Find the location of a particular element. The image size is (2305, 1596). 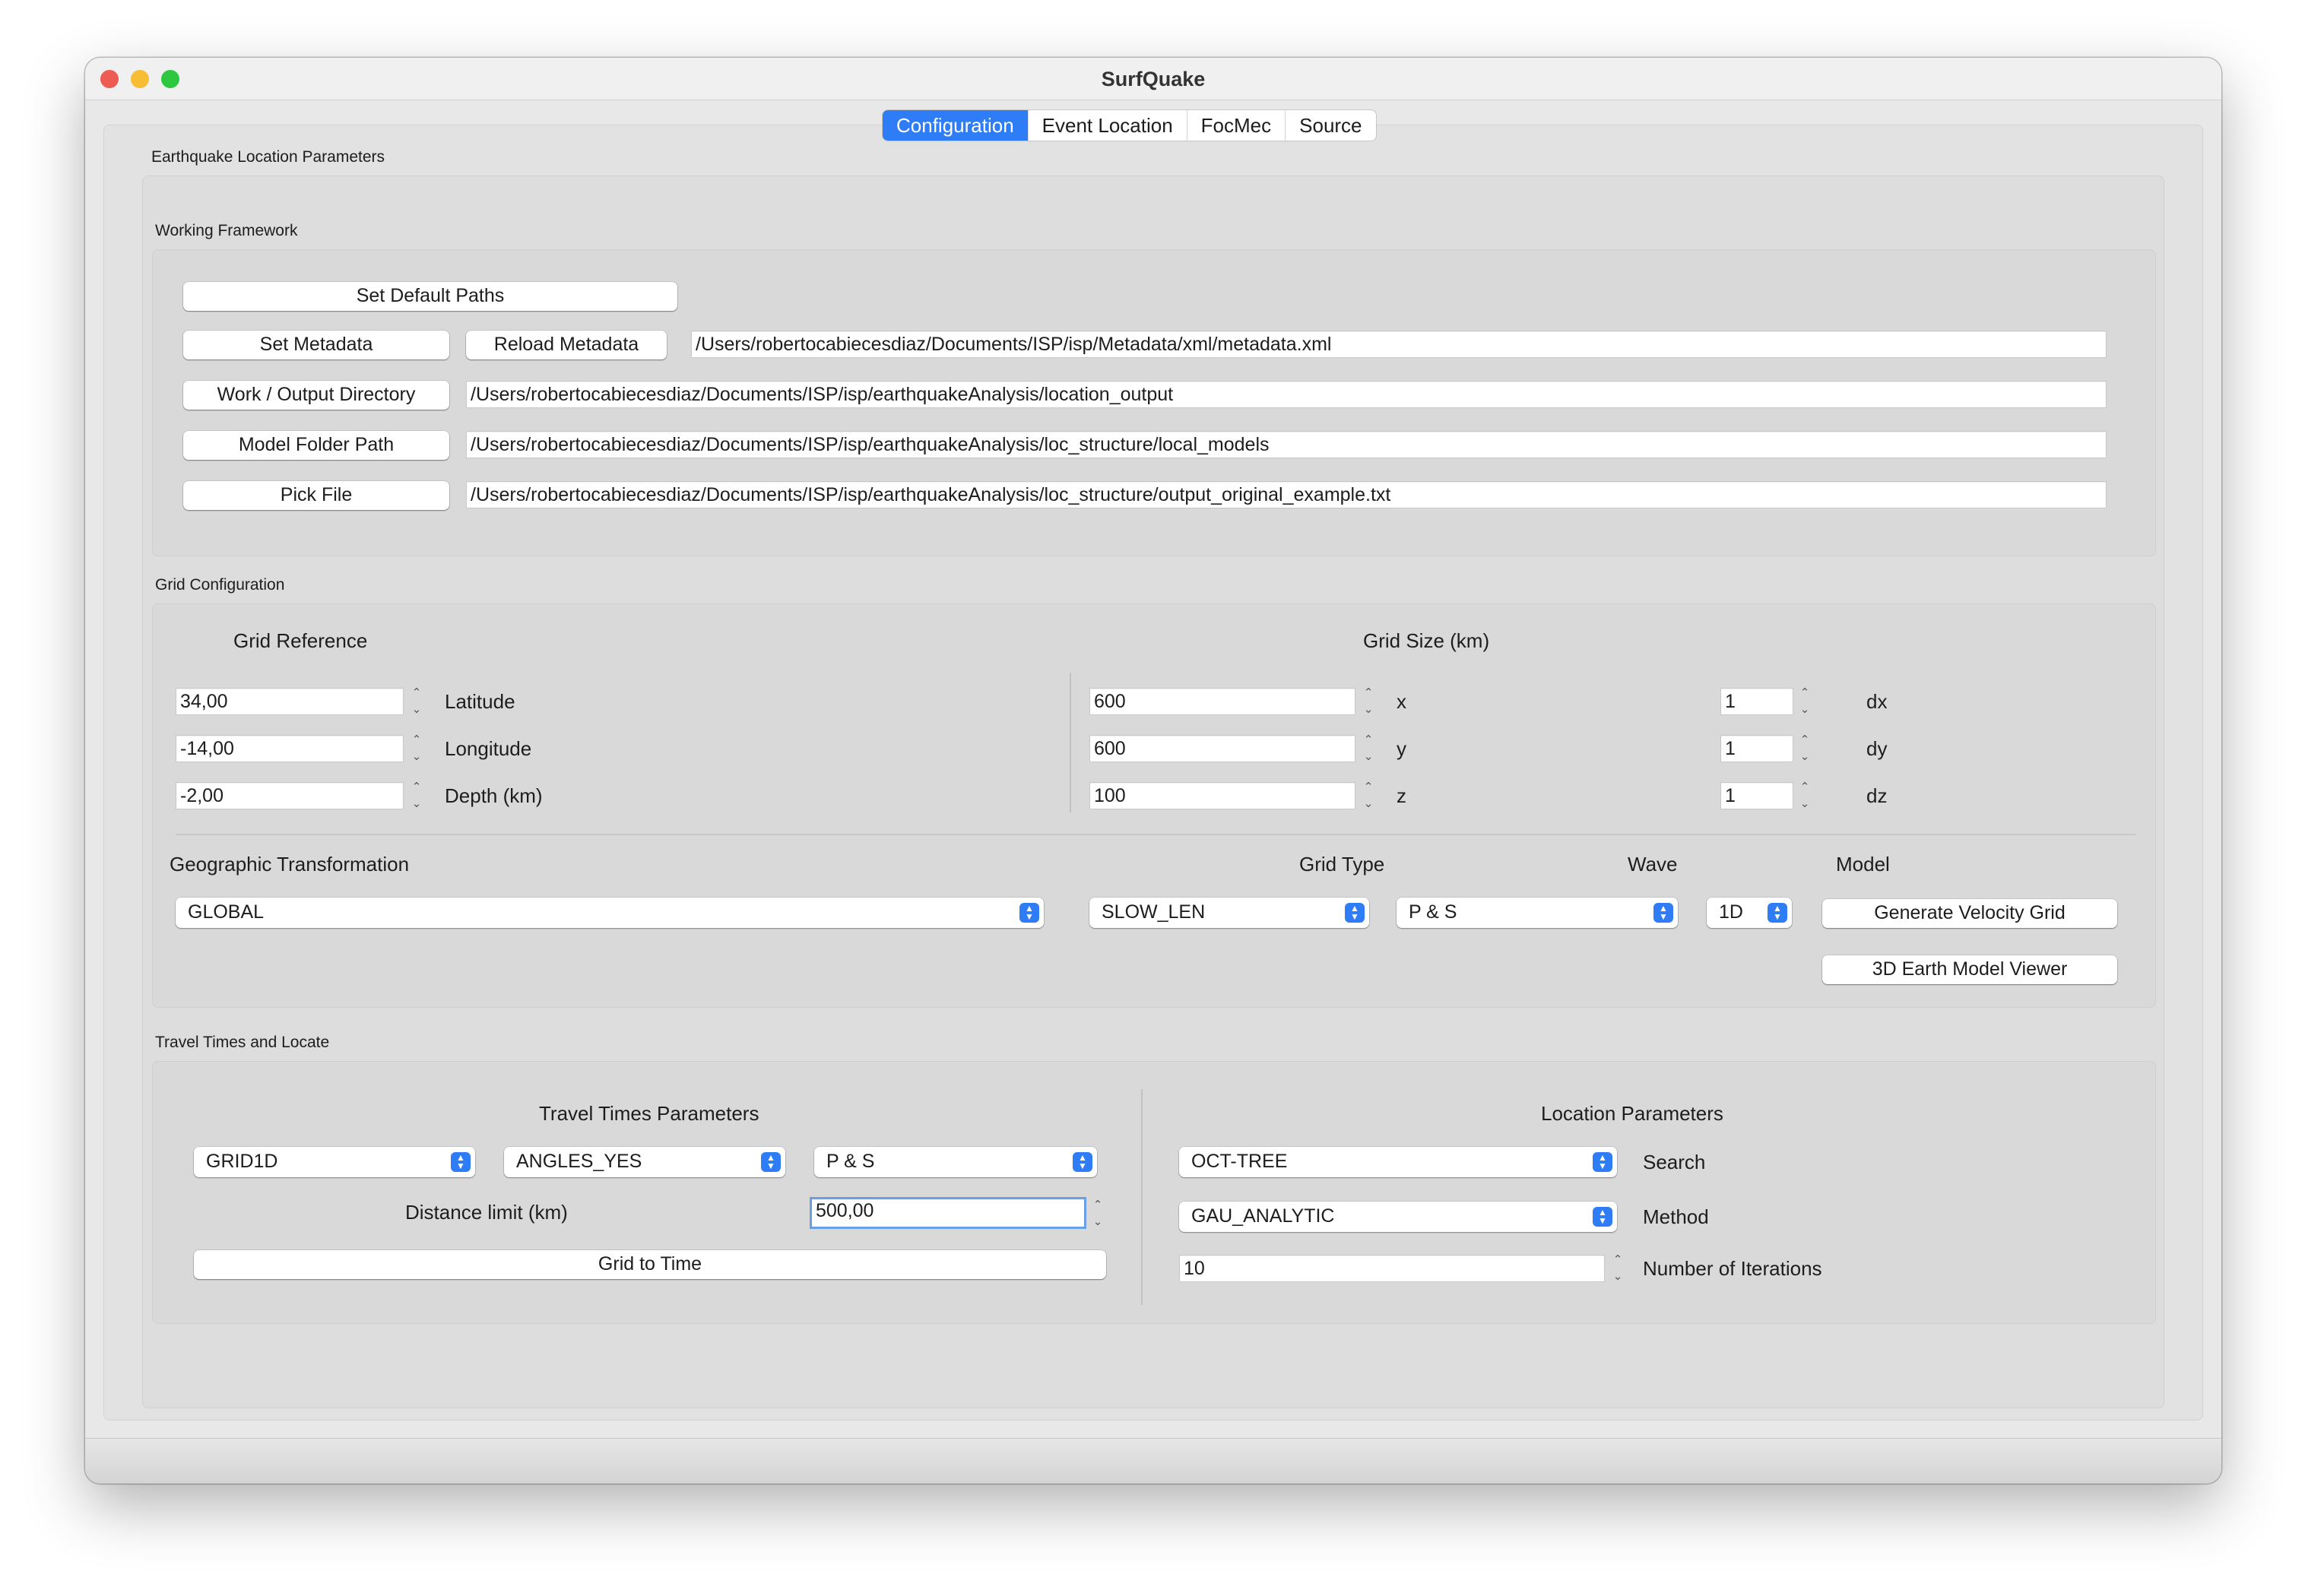

angles-value: ANGLES_YES is located at coordinates (579, 1161).